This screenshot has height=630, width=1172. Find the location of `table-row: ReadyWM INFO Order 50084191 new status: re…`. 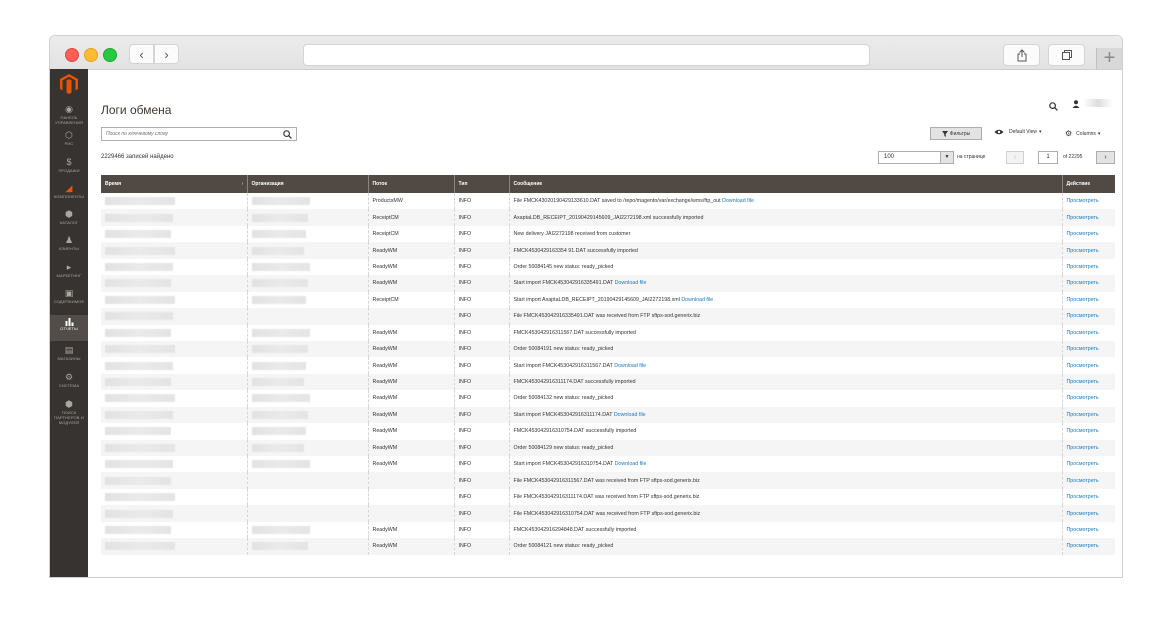

table-row: ReadyWM INFO Order 50084191 new status: re… is located at coordinates (608, 349).